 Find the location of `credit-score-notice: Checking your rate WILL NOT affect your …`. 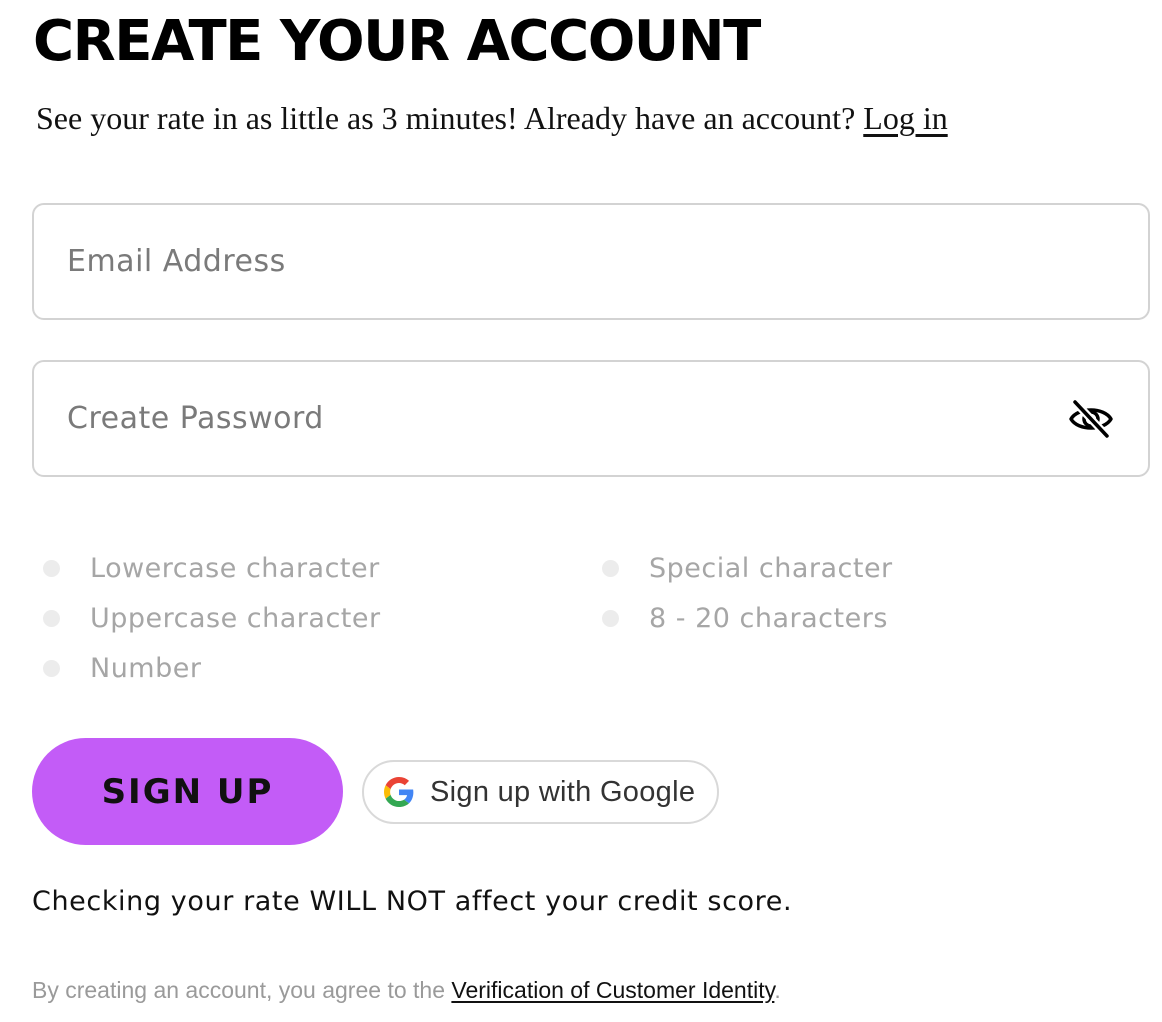

credit-score-notice: Checking your rate WILL NOT affect your … is located at coordinates (412, 901).